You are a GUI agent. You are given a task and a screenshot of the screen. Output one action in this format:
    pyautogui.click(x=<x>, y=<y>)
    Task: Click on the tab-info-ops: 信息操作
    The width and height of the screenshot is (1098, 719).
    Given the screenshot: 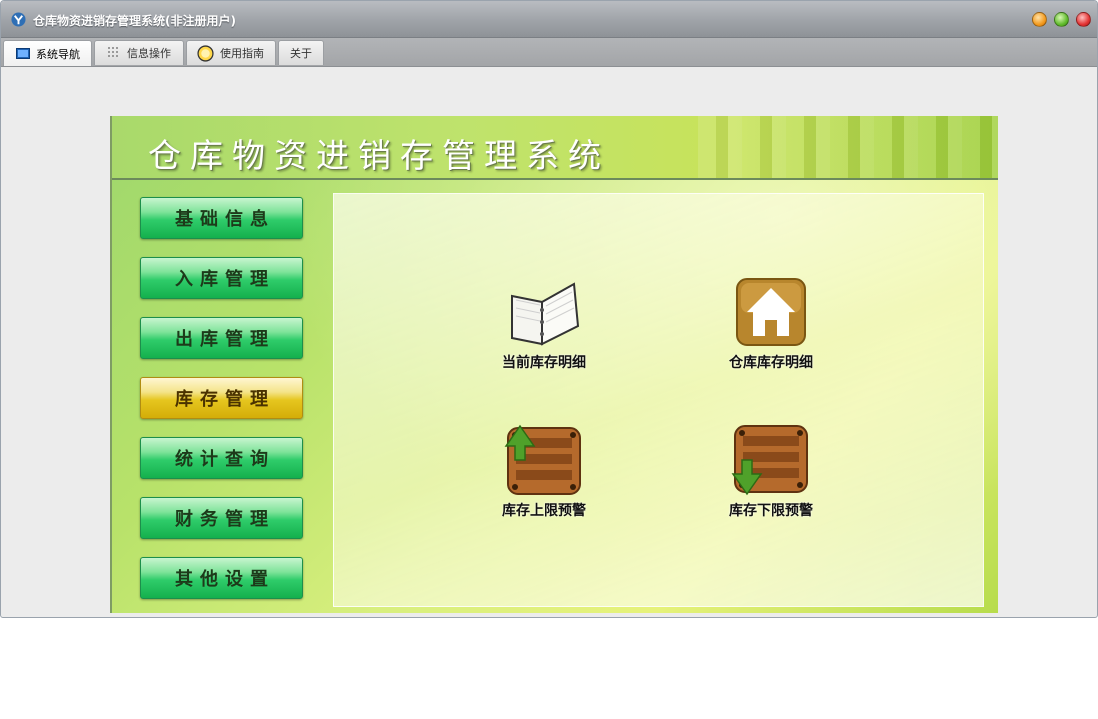 What is the action you would take?
    pyautogui.click(x=139, y=52)
    